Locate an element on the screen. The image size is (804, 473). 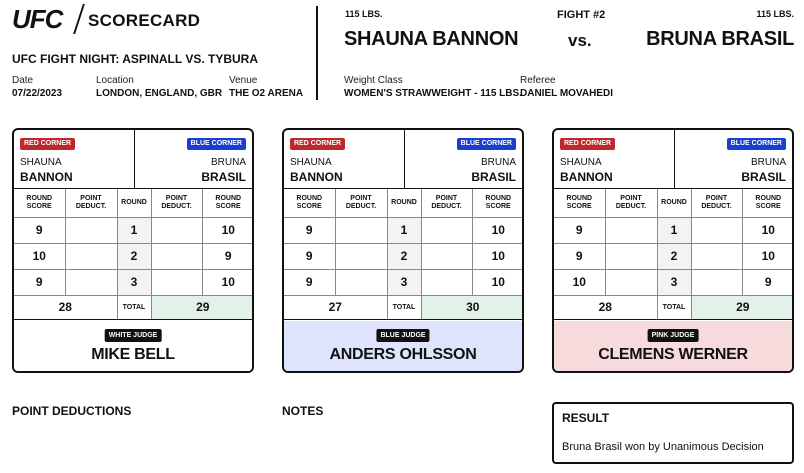
location-label: Location is located at coordinates (115, 80).